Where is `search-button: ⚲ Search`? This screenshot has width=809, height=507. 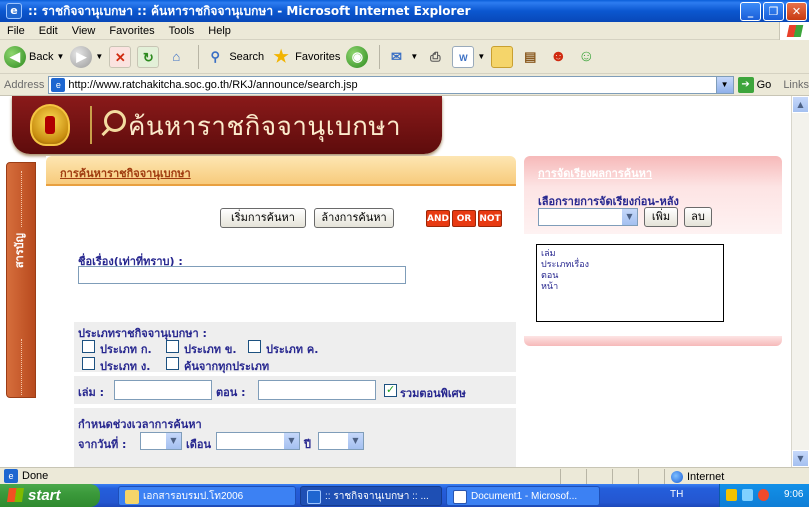
search-button: ⚲ Search is located at coordinates (234, 57).